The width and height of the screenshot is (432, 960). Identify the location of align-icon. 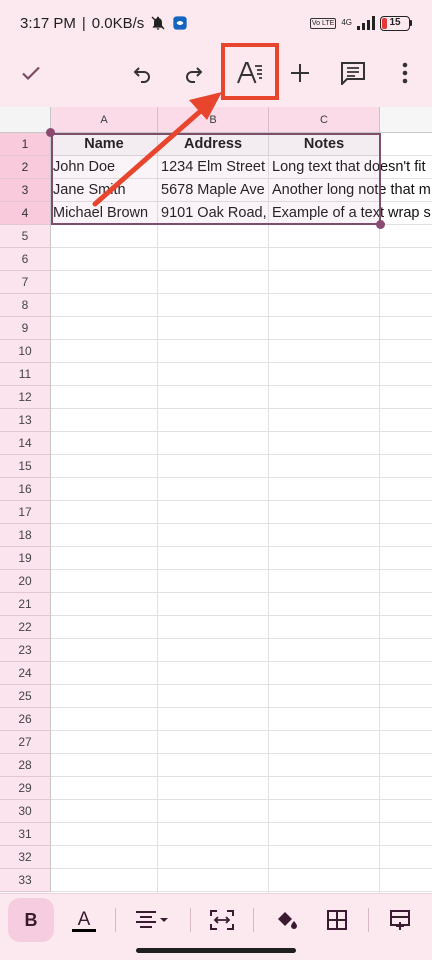
(152, 919).